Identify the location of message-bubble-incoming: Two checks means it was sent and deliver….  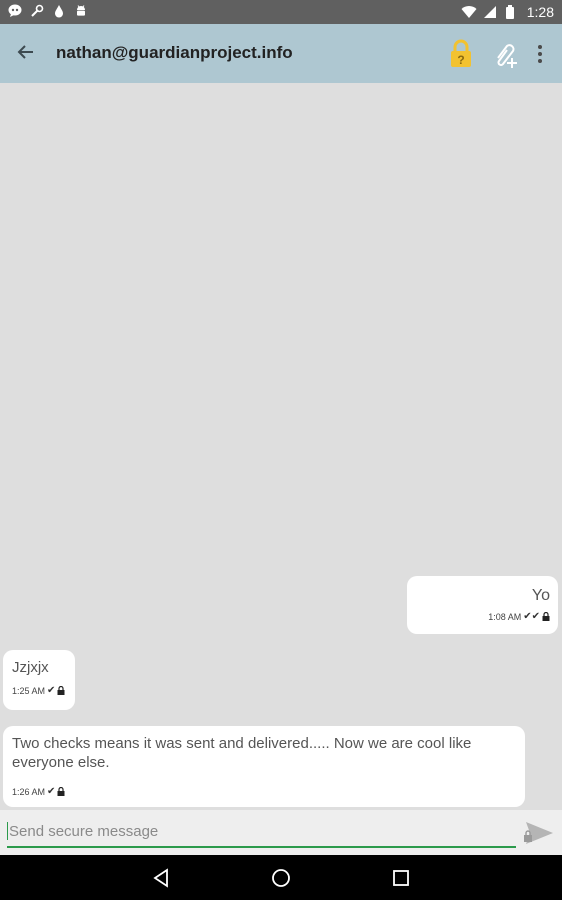
(264, 766).